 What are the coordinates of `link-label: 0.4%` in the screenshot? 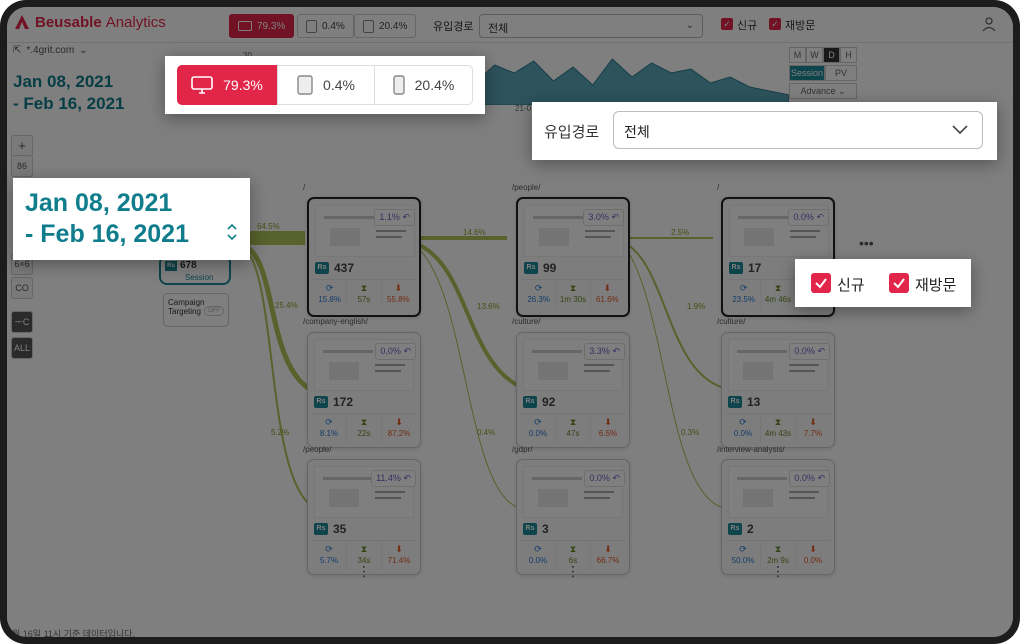 It's located at (486, 432).